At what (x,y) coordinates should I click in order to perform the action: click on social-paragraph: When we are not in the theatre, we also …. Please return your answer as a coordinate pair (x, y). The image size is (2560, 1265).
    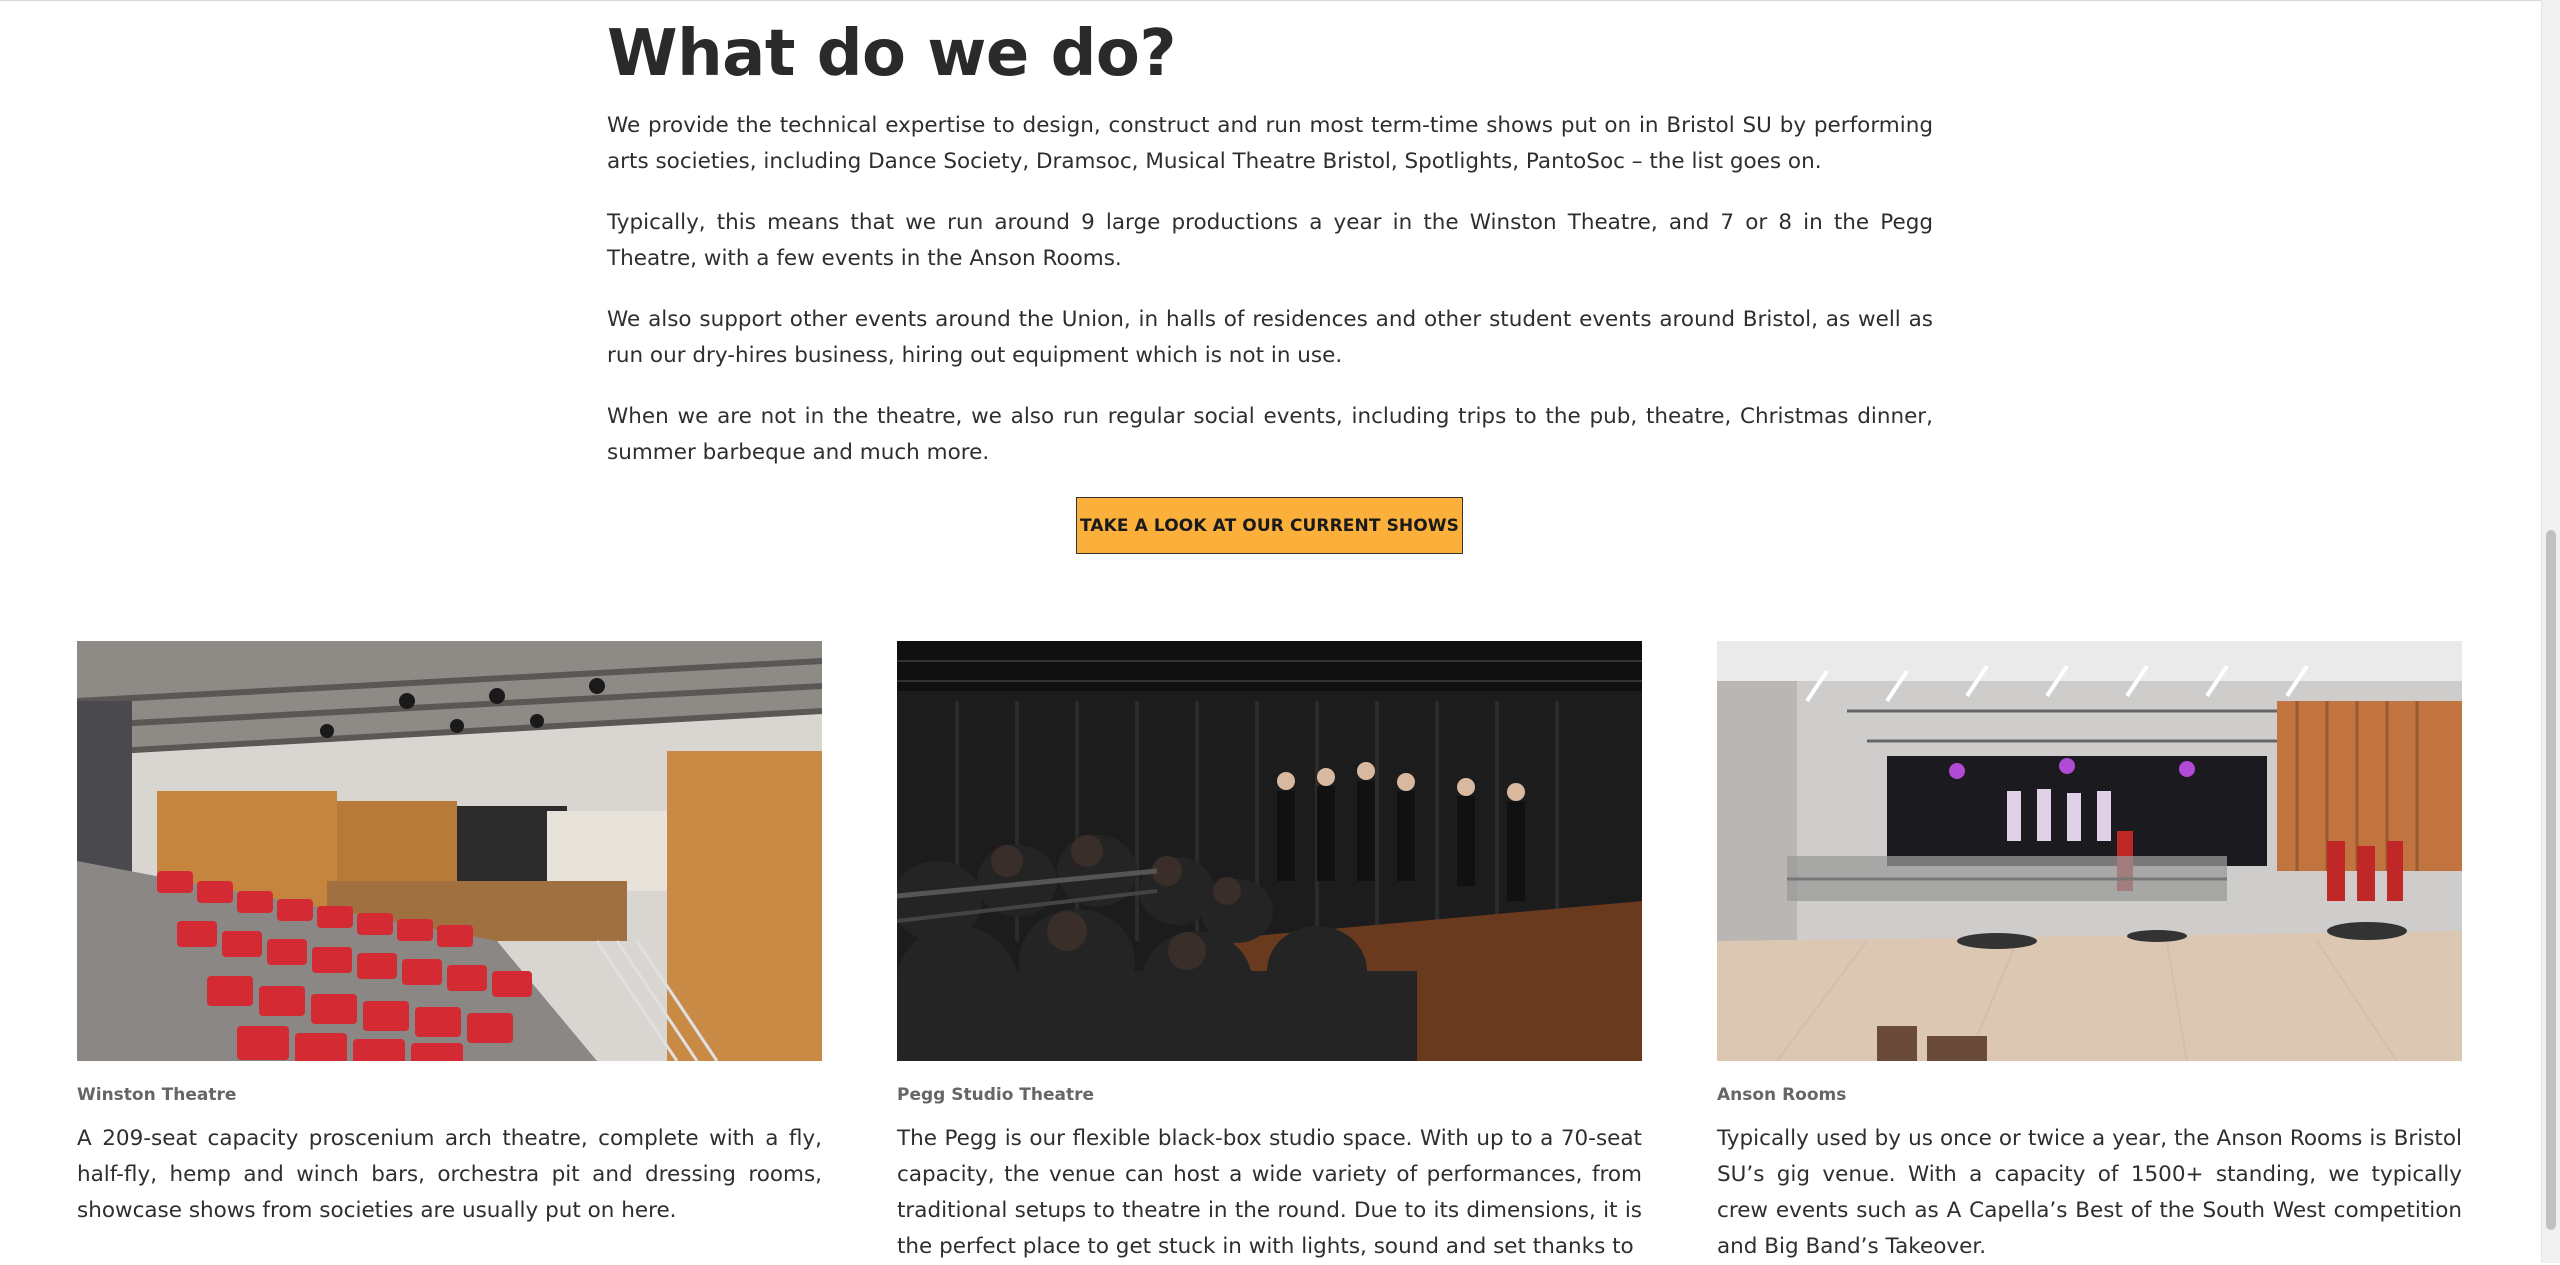
    Looking at the image, I should click on (1270, 434).